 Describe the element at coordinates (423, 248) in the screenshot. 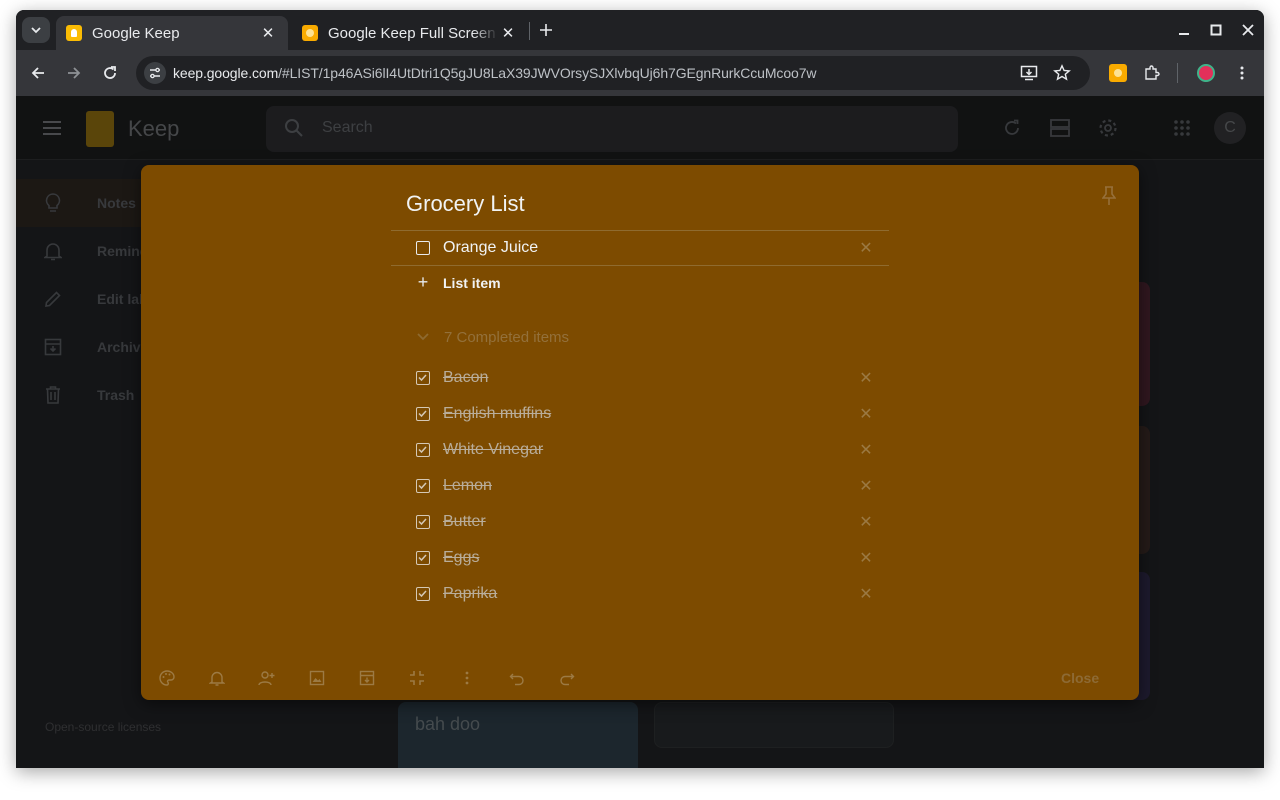

I see `checkbox` at that location.